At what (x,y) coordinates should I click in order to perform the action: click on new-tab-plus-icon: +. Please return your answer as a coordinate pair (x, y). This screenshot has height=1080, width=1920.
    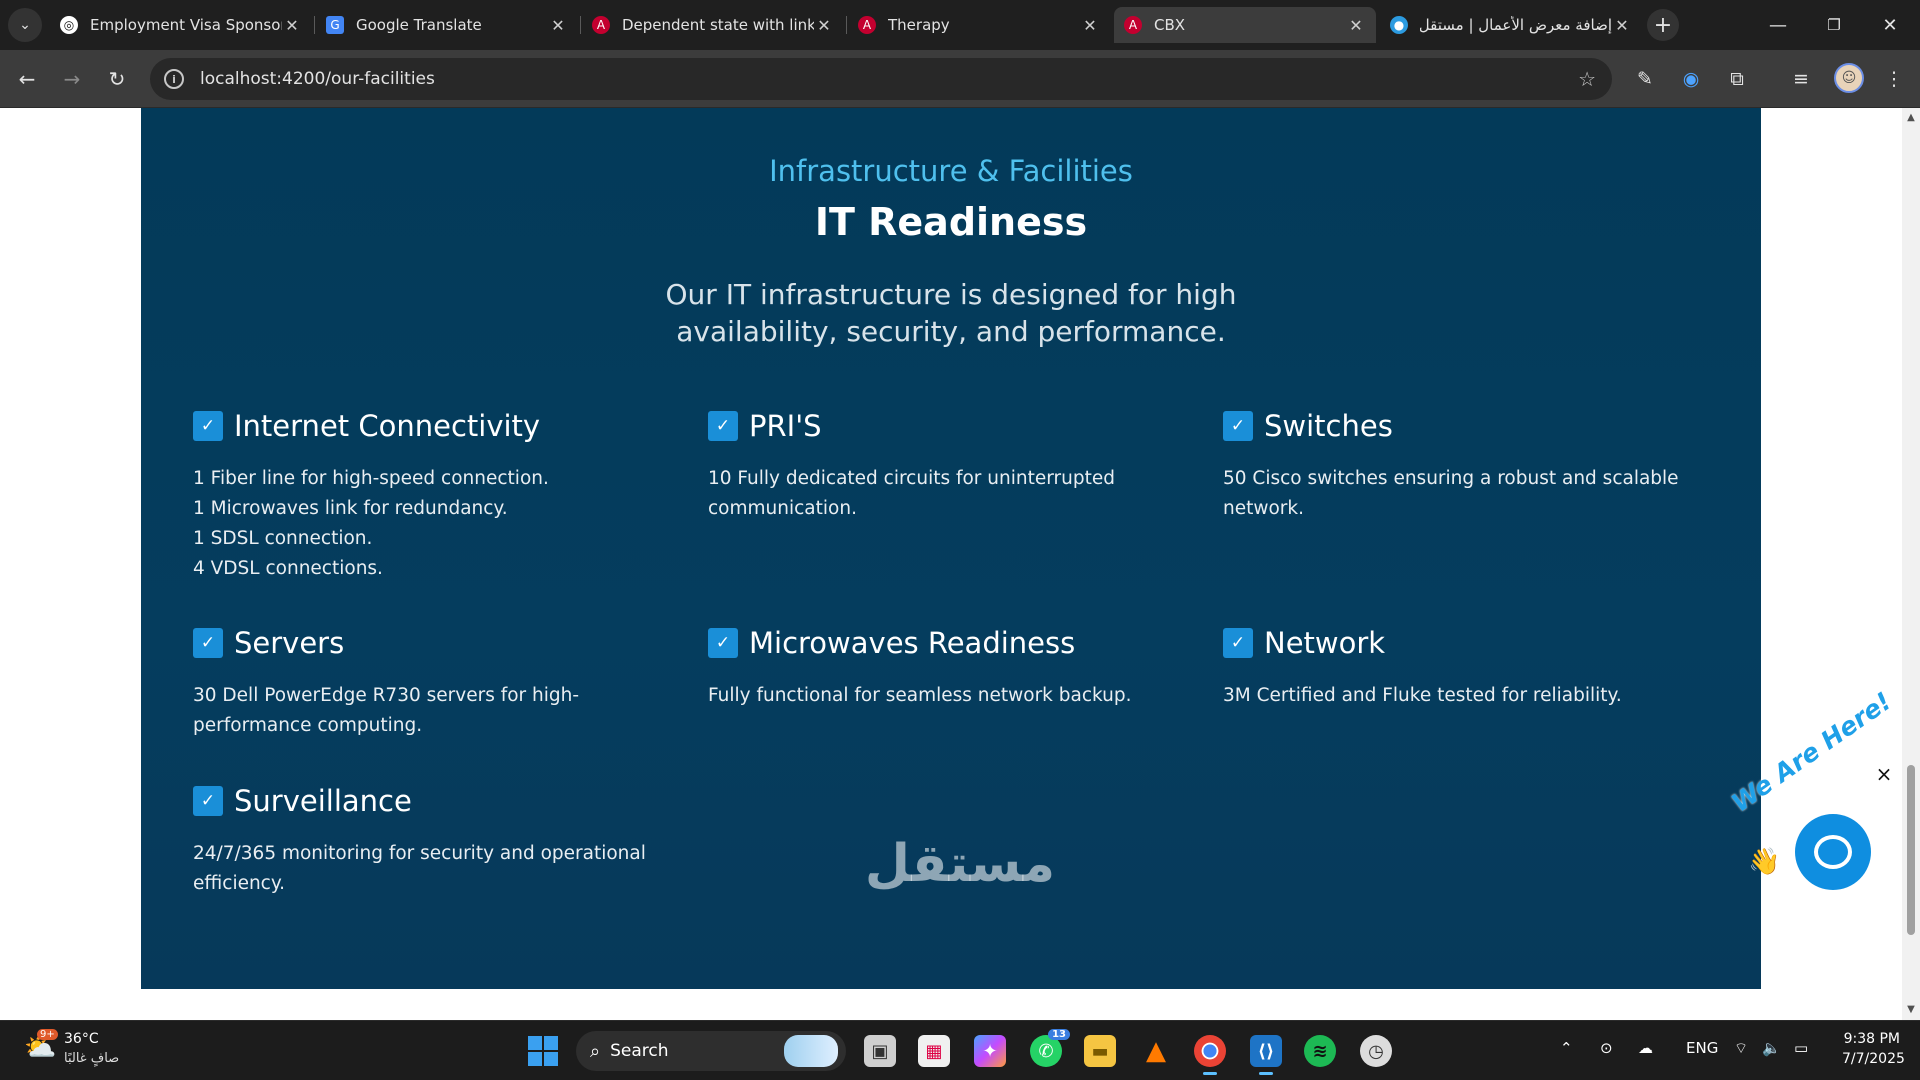
    Looking at the image, I should click on (1663, 25).